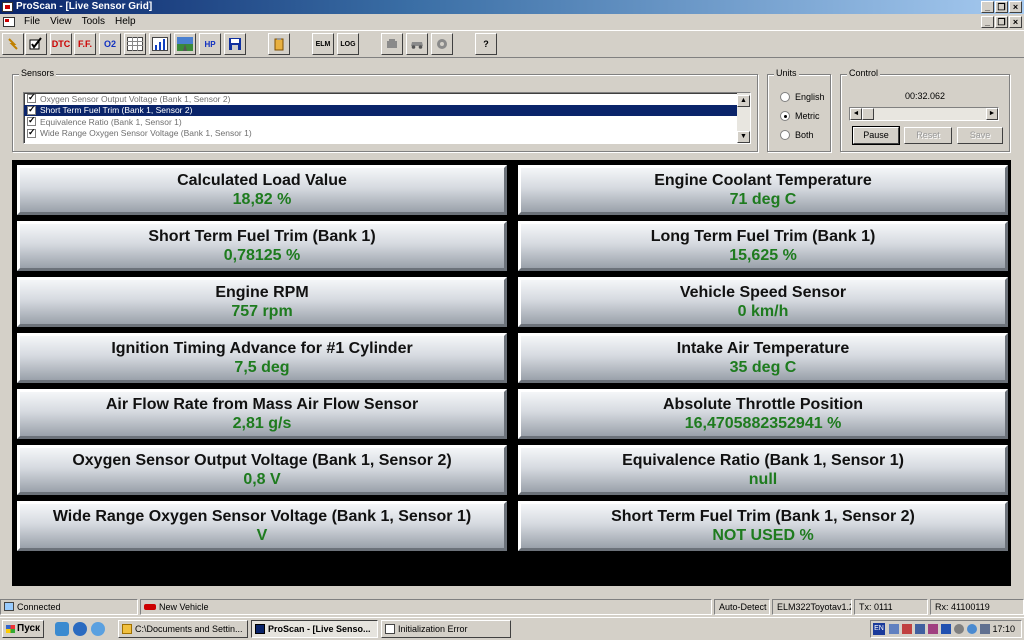  Describe the element at coordinates (210, 44) in the screenshot. I see `horsepower-button: HP` at that location.